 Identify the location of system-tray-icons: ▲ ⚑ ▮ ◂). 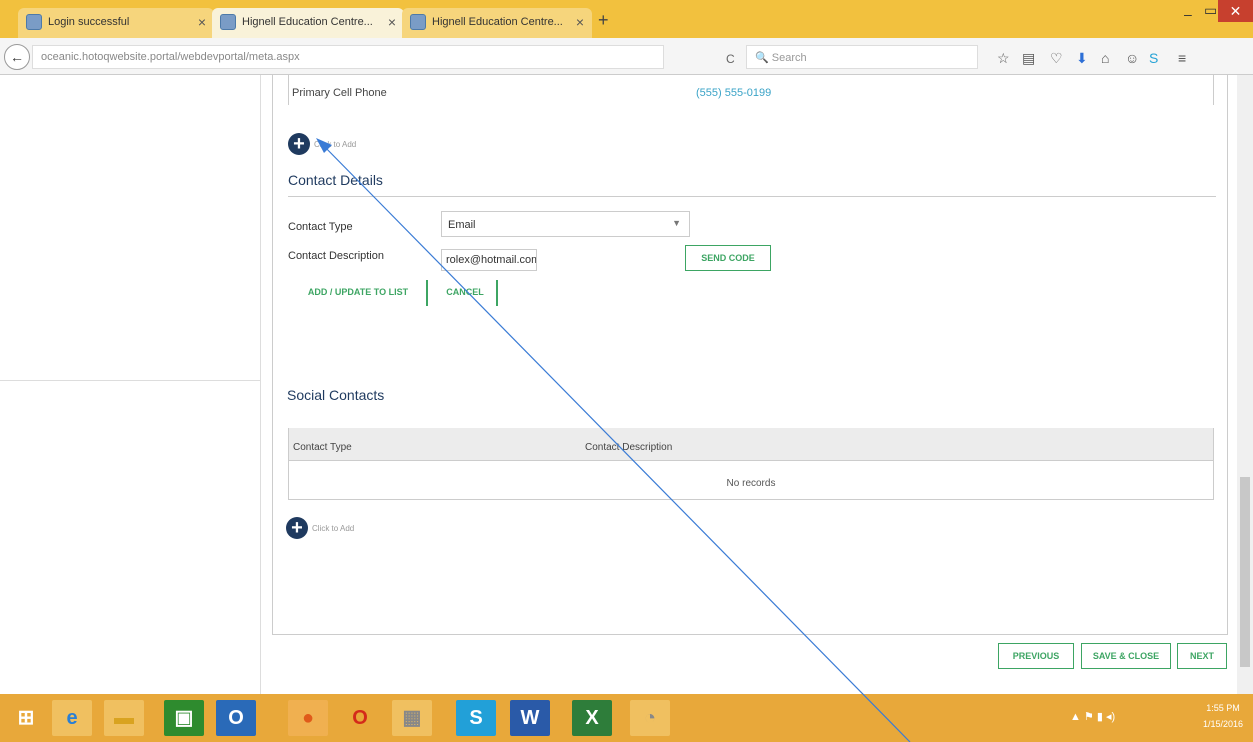
(1092, 716).